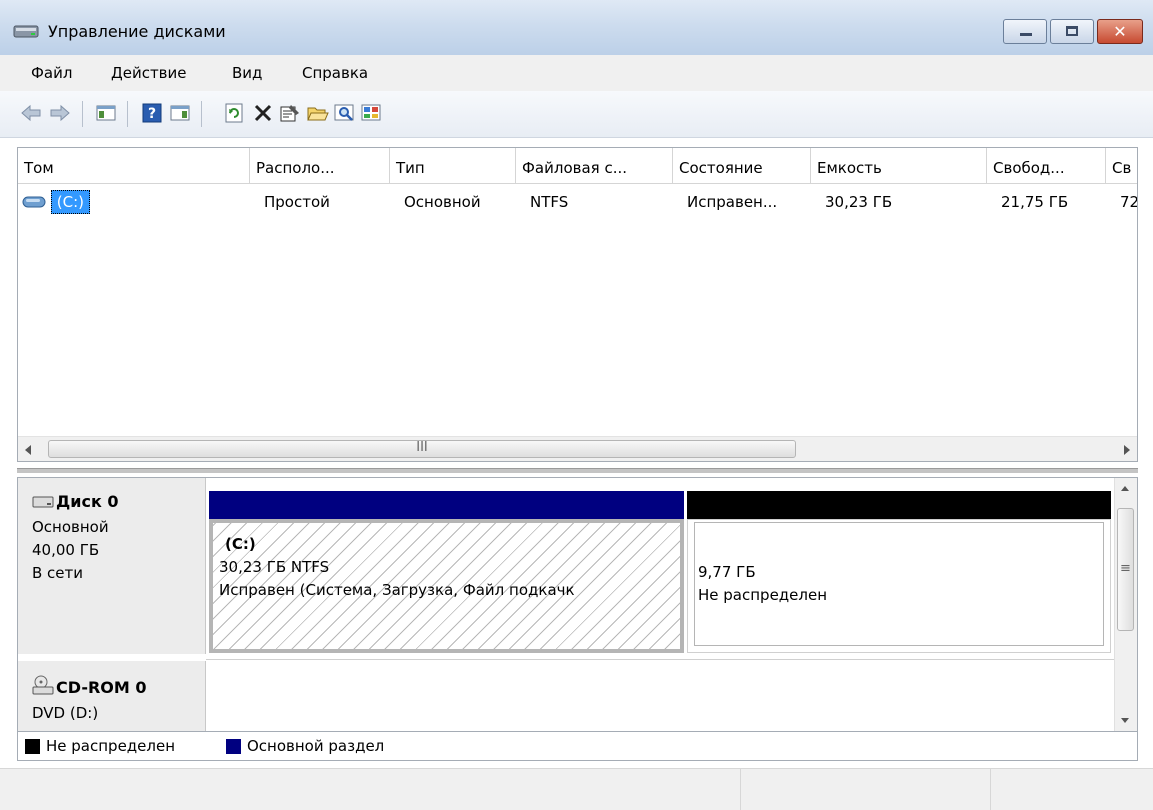  Describe the element at coordinates (297, 202) in the screenshot. I see `layout-cell: Простой` at that location.